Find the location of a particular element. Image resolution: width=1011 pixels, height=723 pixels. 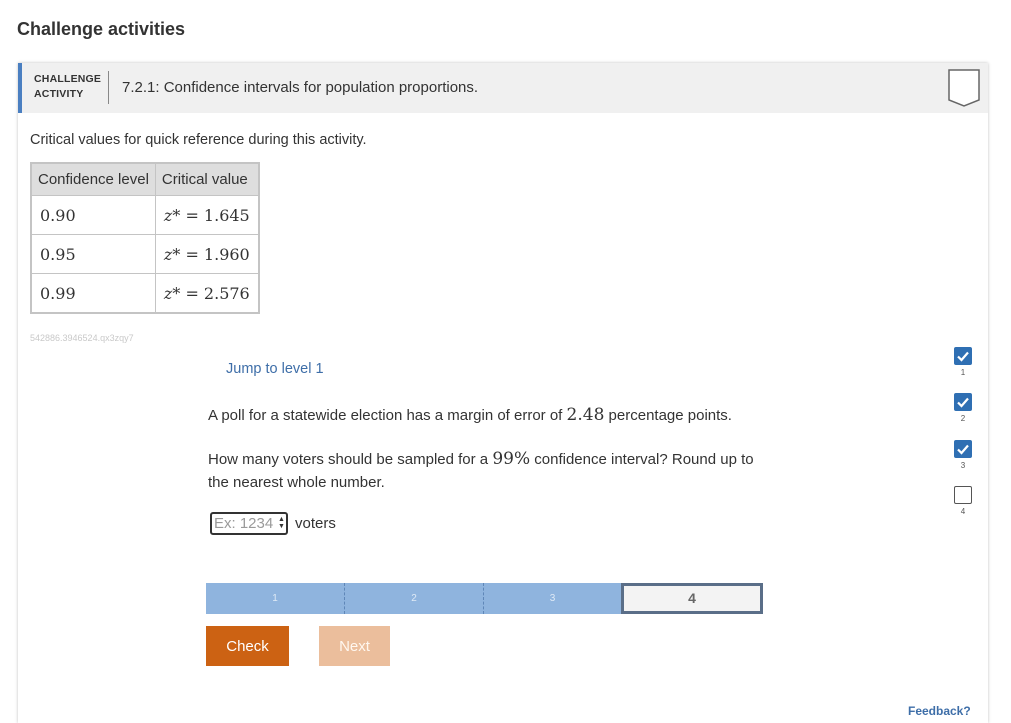

progress-segment-3: 3 is located at coordinates (552, 598).